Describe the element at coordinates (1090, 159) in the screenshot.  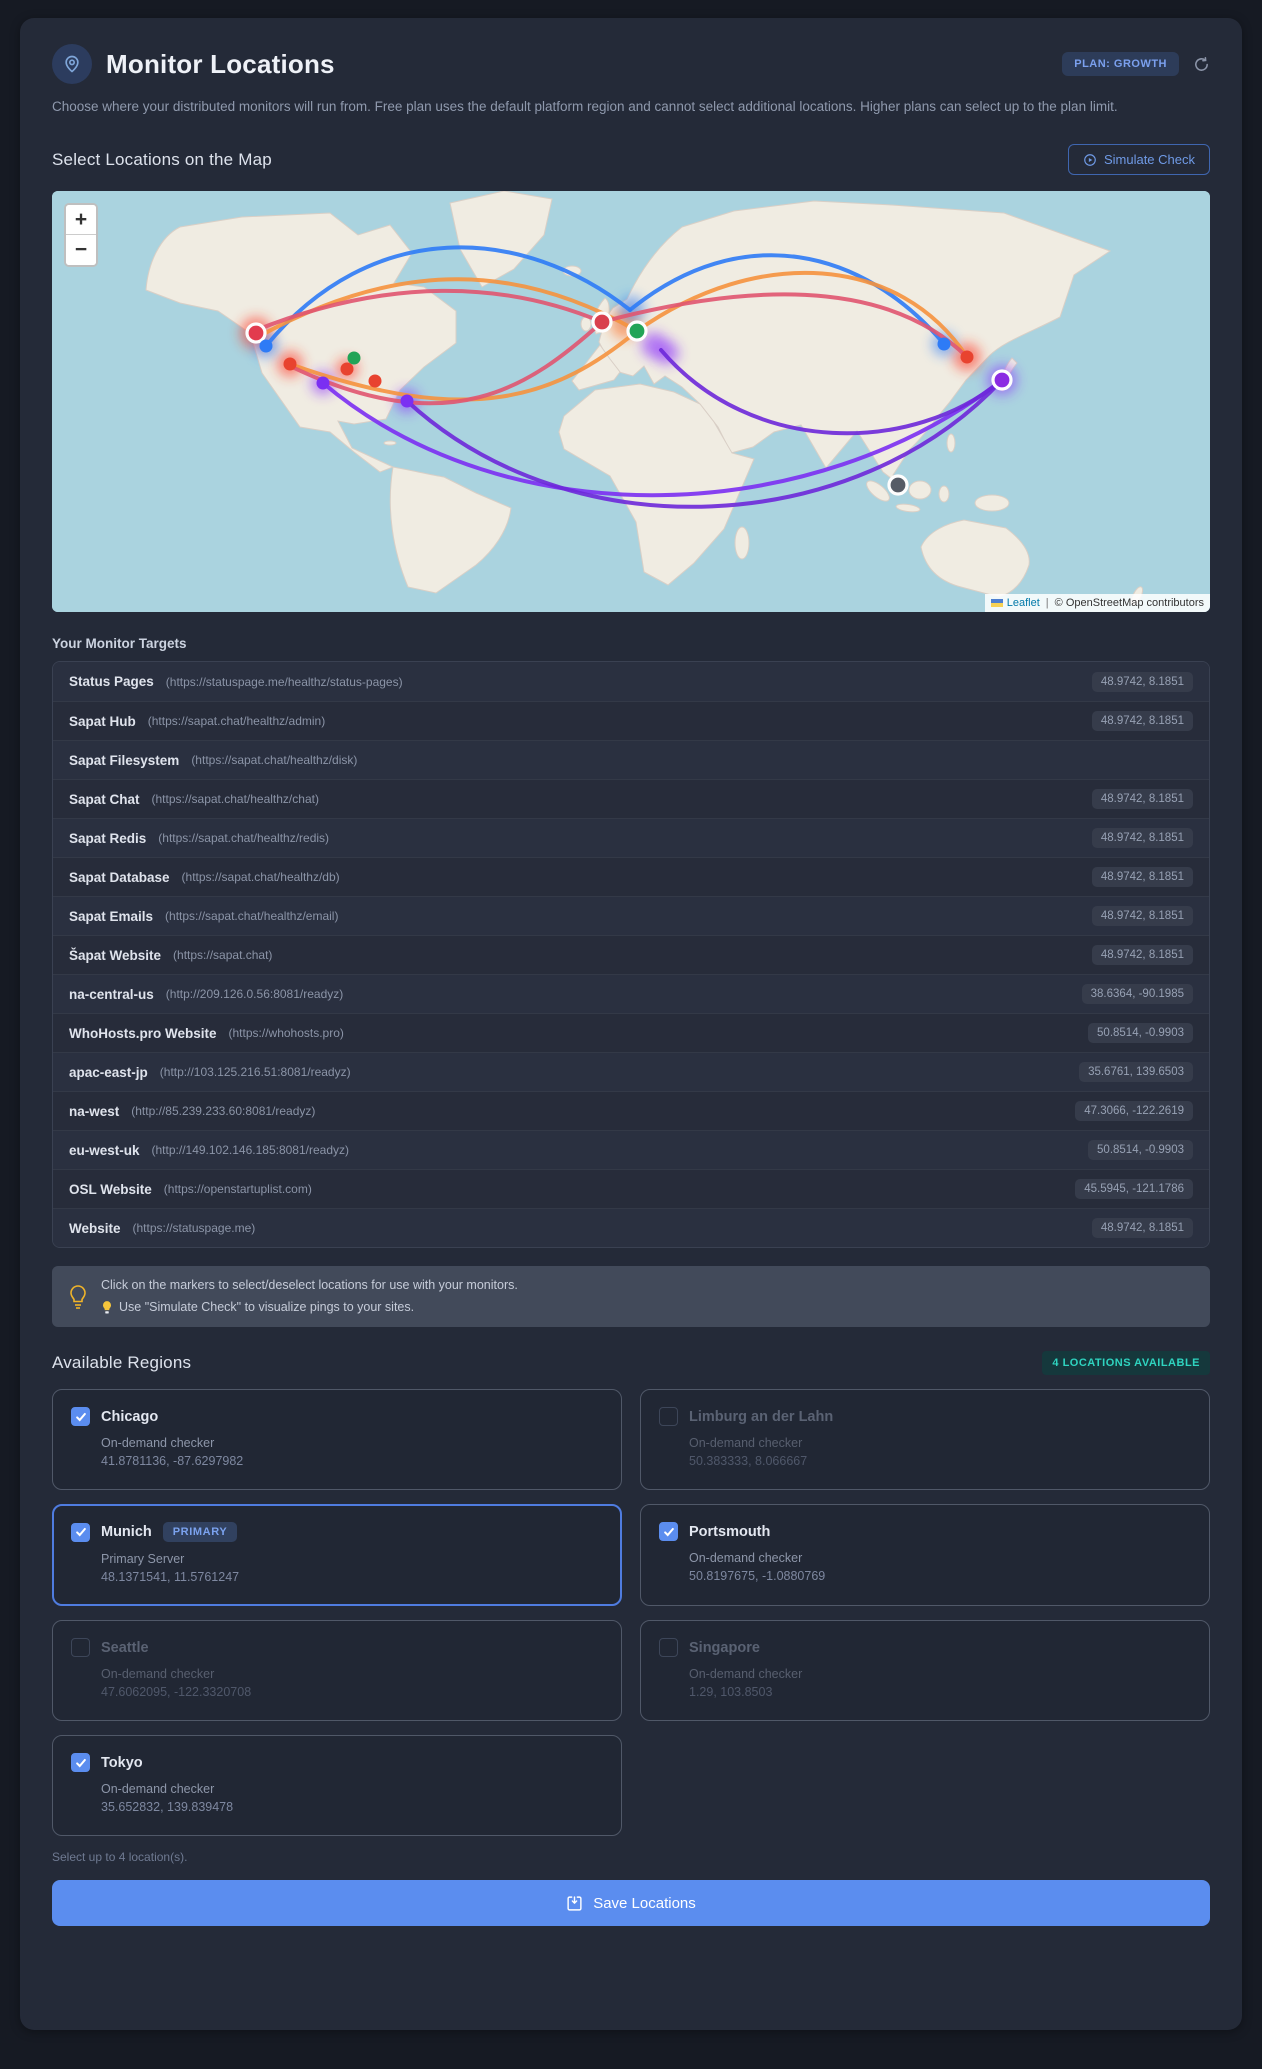
I see `play-circle-icon` at that location.